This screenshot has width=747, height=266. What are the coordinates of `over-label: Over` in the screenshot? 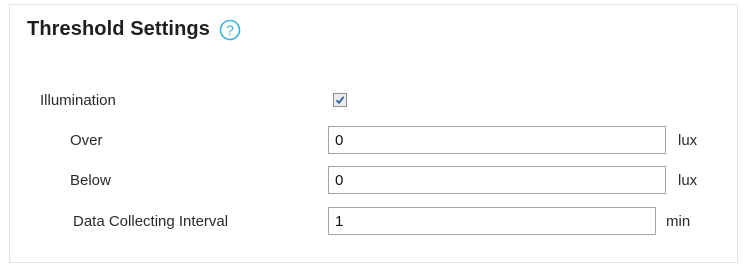 It's located at (86, 140).